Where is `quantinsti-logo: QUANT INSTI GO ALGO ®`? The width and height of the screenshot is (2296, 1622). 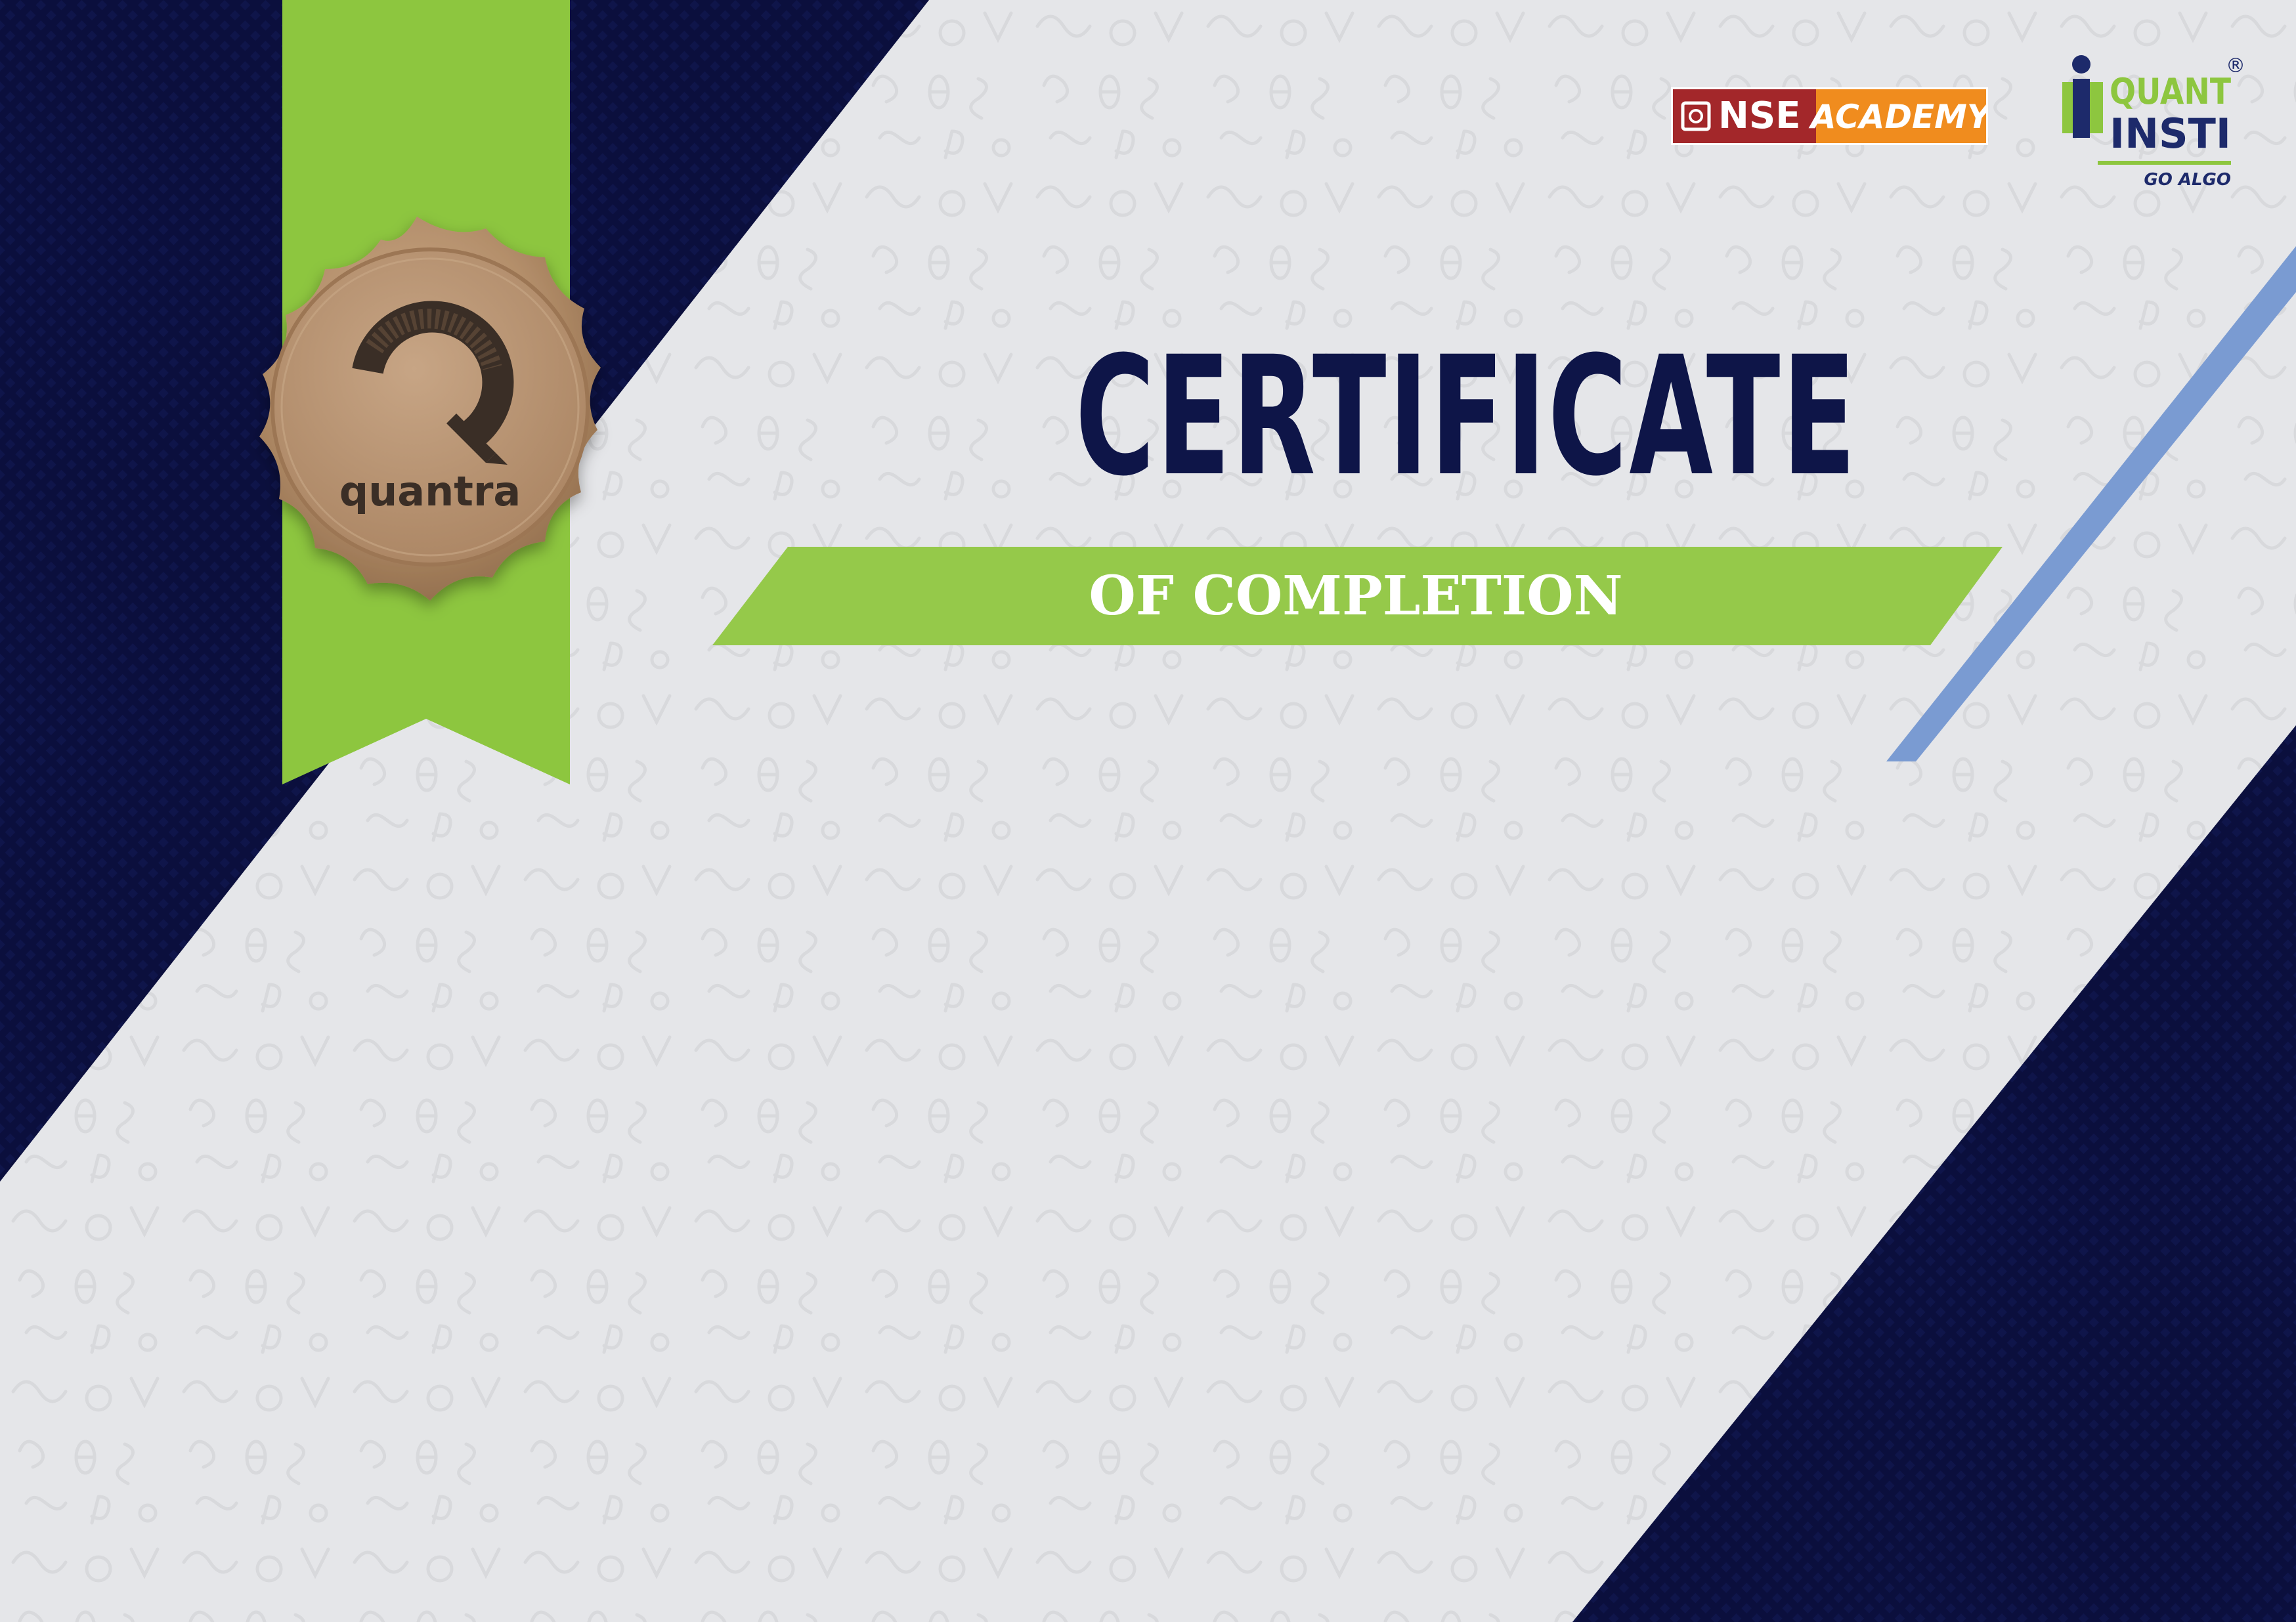
quantinsti-logo: QUANT INSTI GO ALGO ® is located at coordinates (2153, 122).